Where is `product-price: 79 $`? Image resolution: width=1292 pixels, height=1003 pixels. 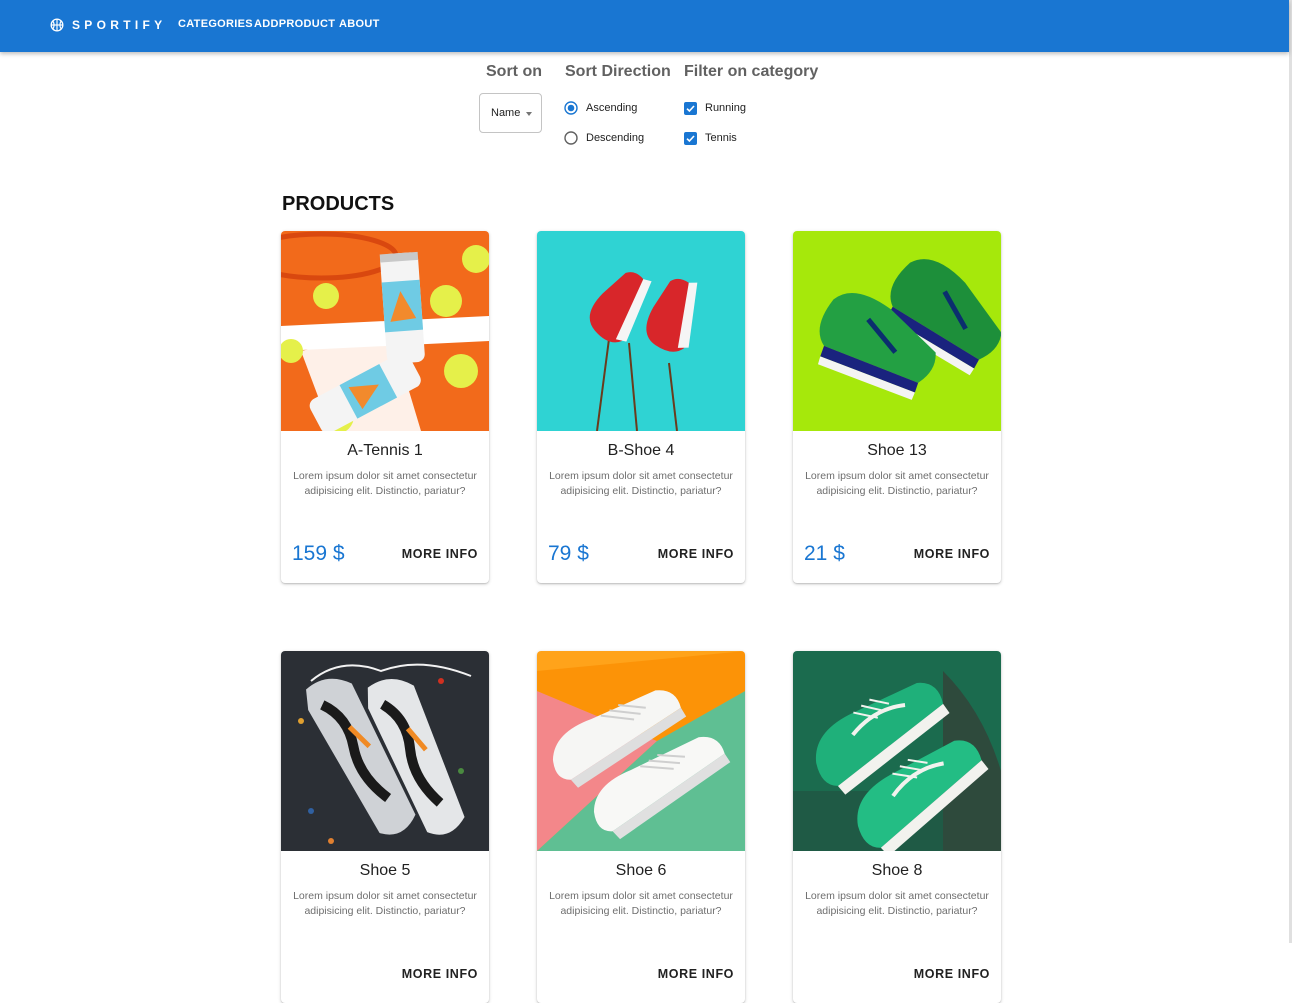
product-price: 79 $ is located at coordinates (568, 553).